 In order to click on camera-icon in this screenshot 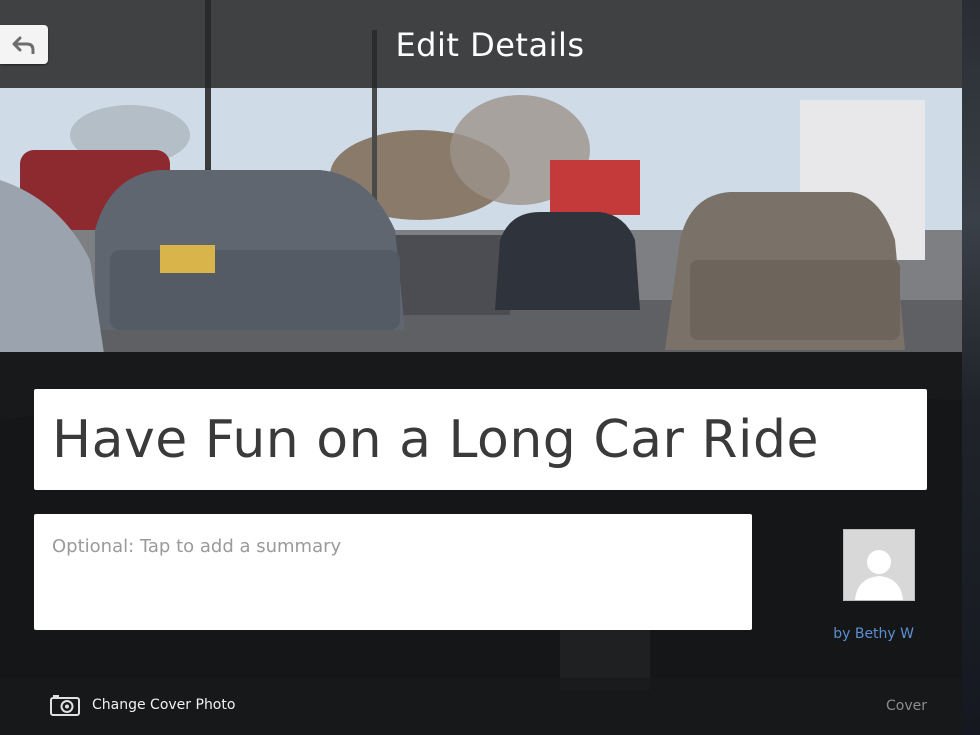, I will do `click(65, 705)`.